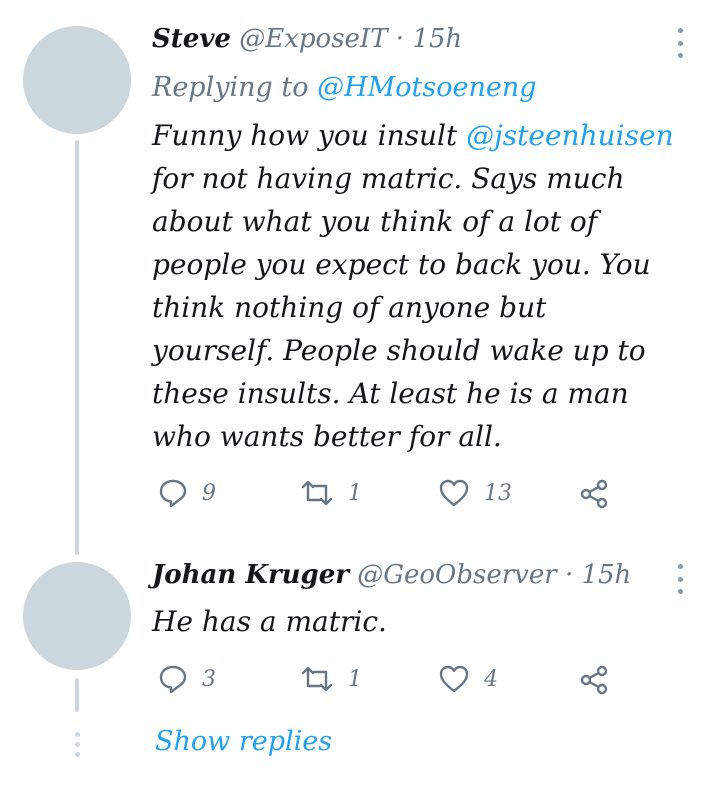 This screenshot has width=719, height=787. What do you see at coordinates (399, 350) in the screenshot?
I see `tweet-text-line: yourself. People should wake up to` at bounding box center [399, 350].